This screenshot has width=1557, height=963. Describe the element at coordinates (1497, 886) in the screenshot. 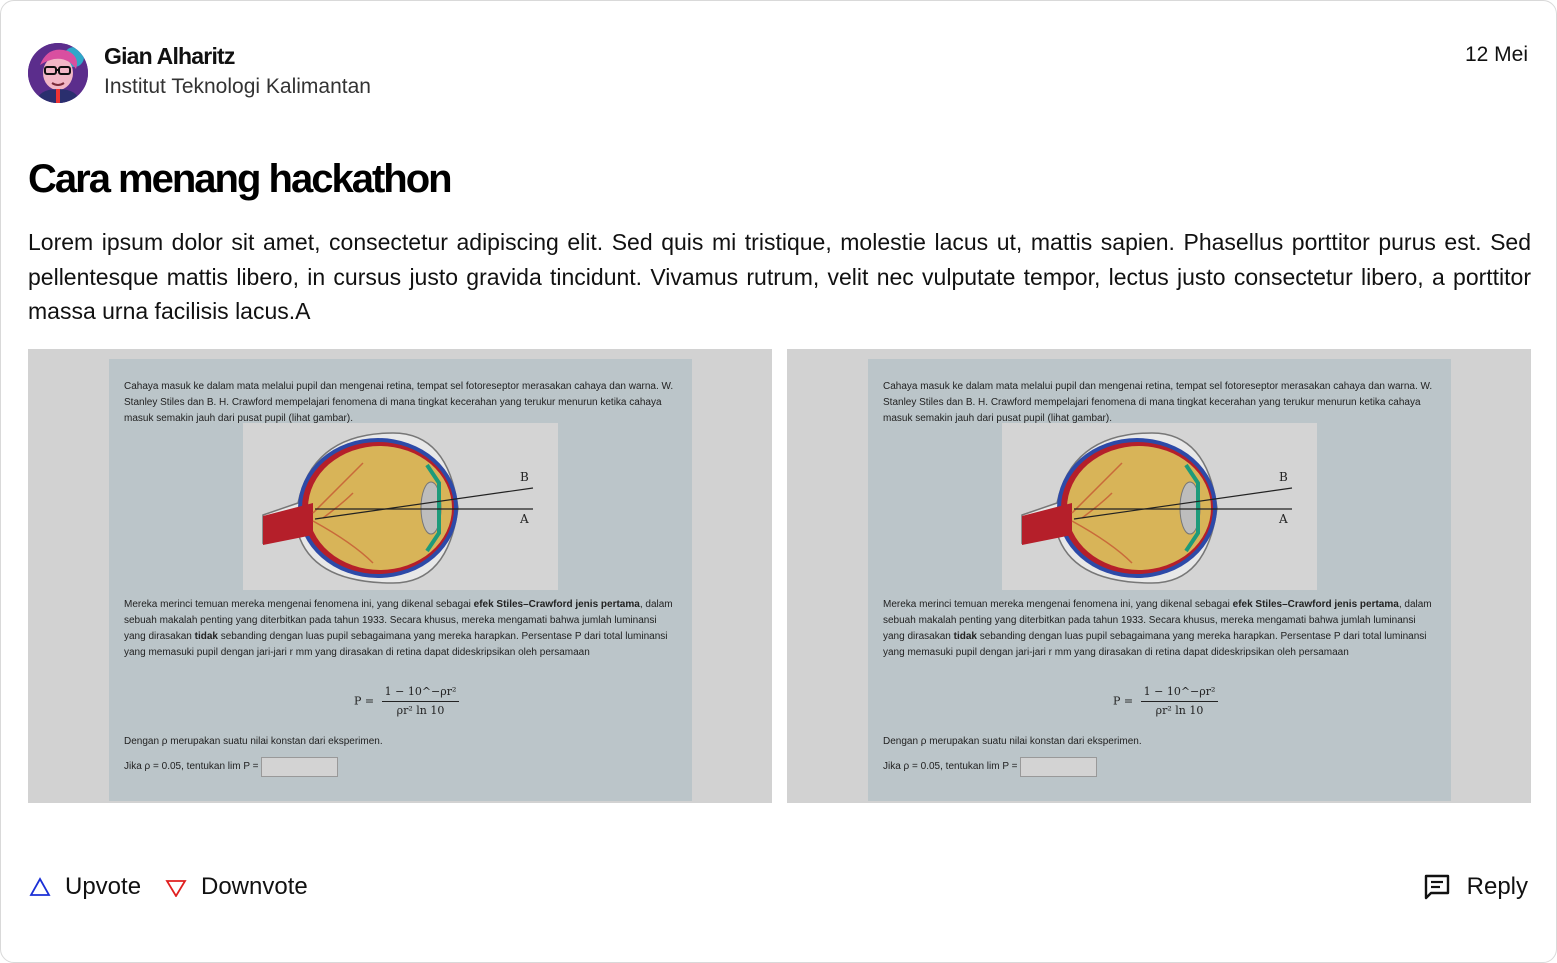

I see `reply-label: Reply` at that location.